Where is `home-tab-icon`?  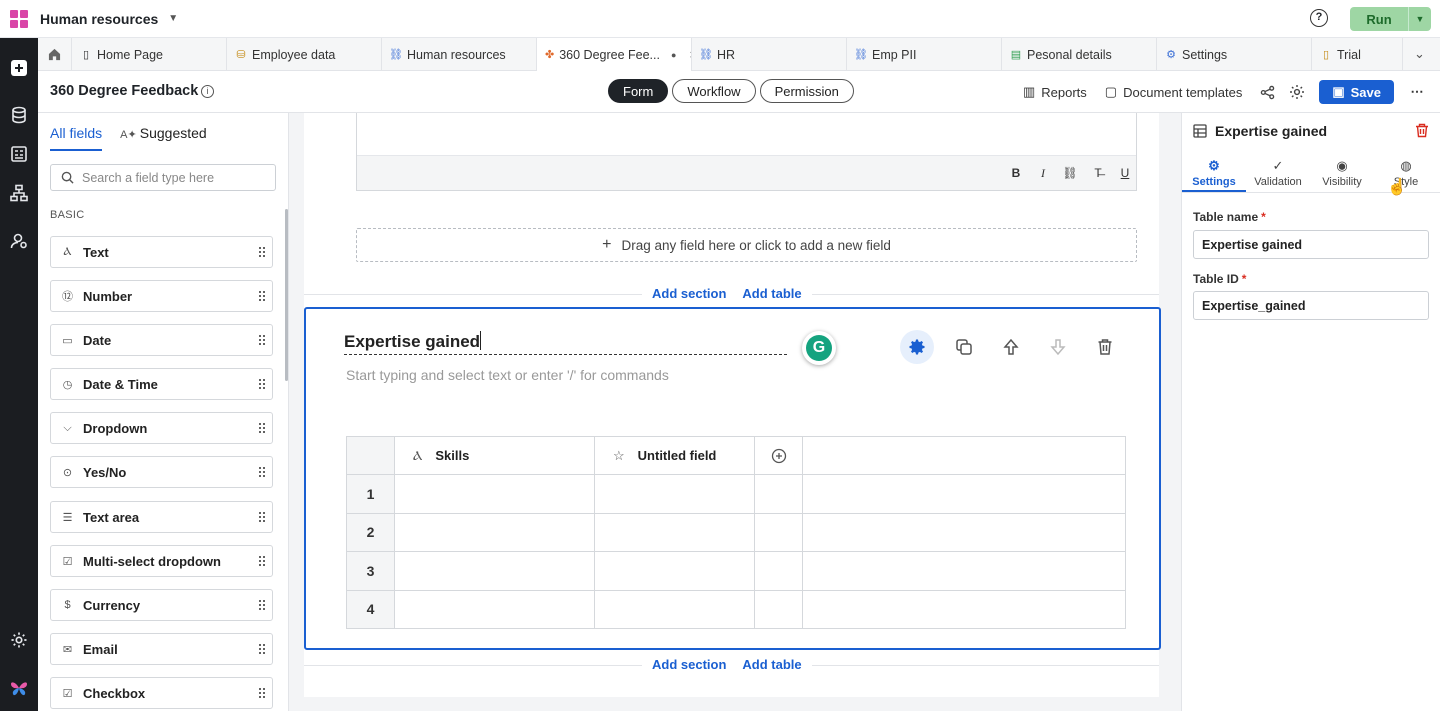
home-tab-icon is located at coordinates (55, 54).